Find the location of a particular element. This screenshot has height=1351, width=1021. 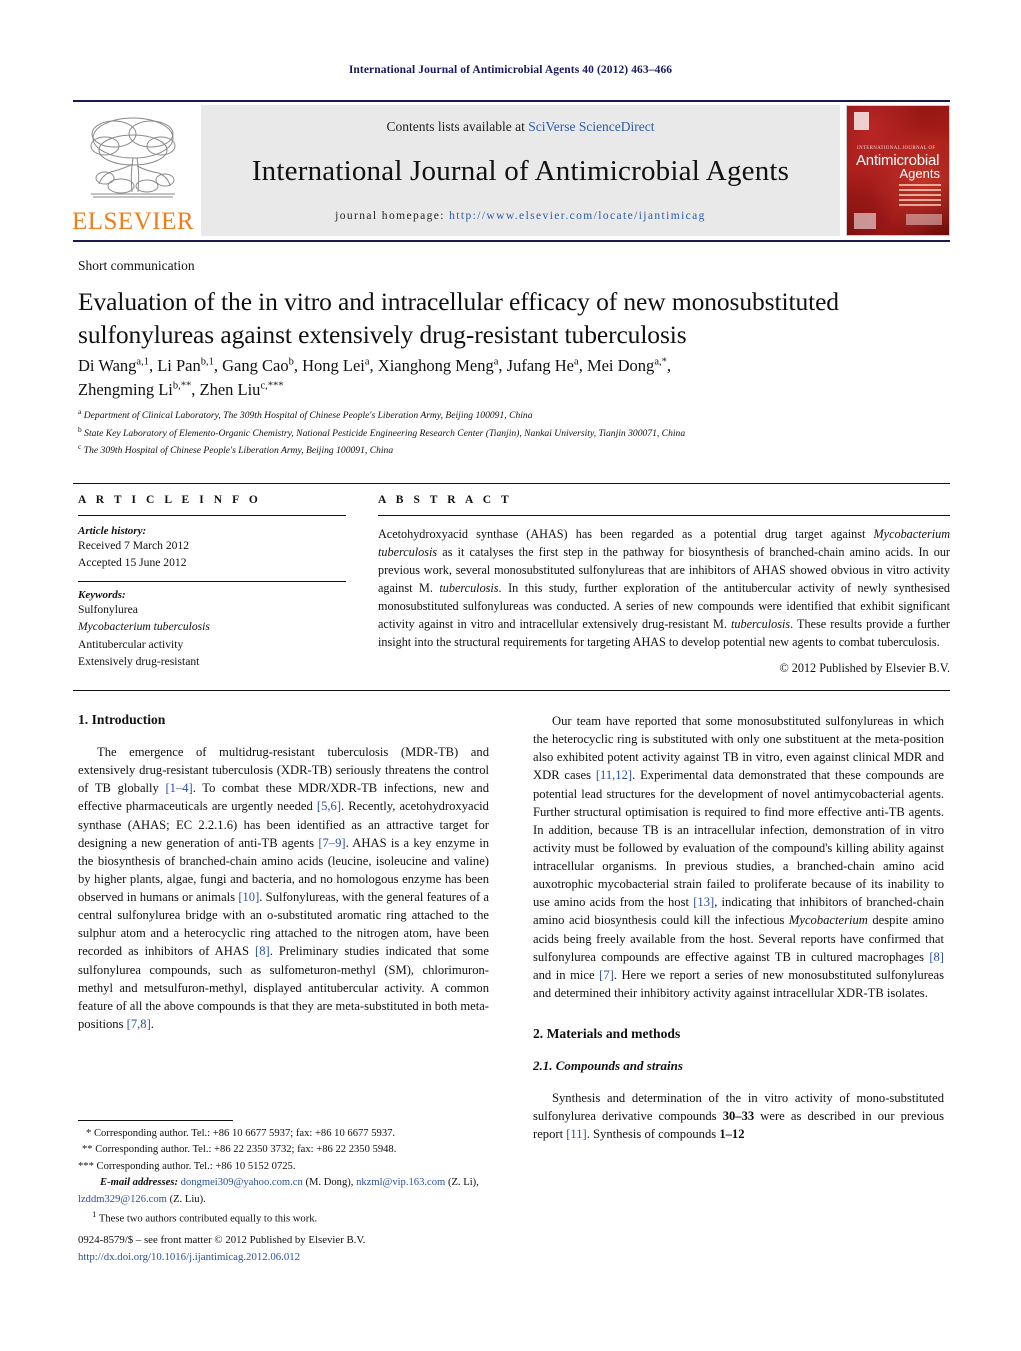

author-name: Xianghong Meng is located at coordinates (435, 365).